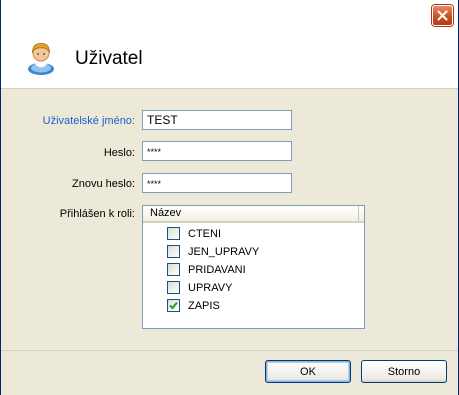 This screenshot has height=395, width=459. What do you see at coordinates (119, 153) in the screenshot?
I see `password-label: Heslo:` at bounding box center [119, 153].